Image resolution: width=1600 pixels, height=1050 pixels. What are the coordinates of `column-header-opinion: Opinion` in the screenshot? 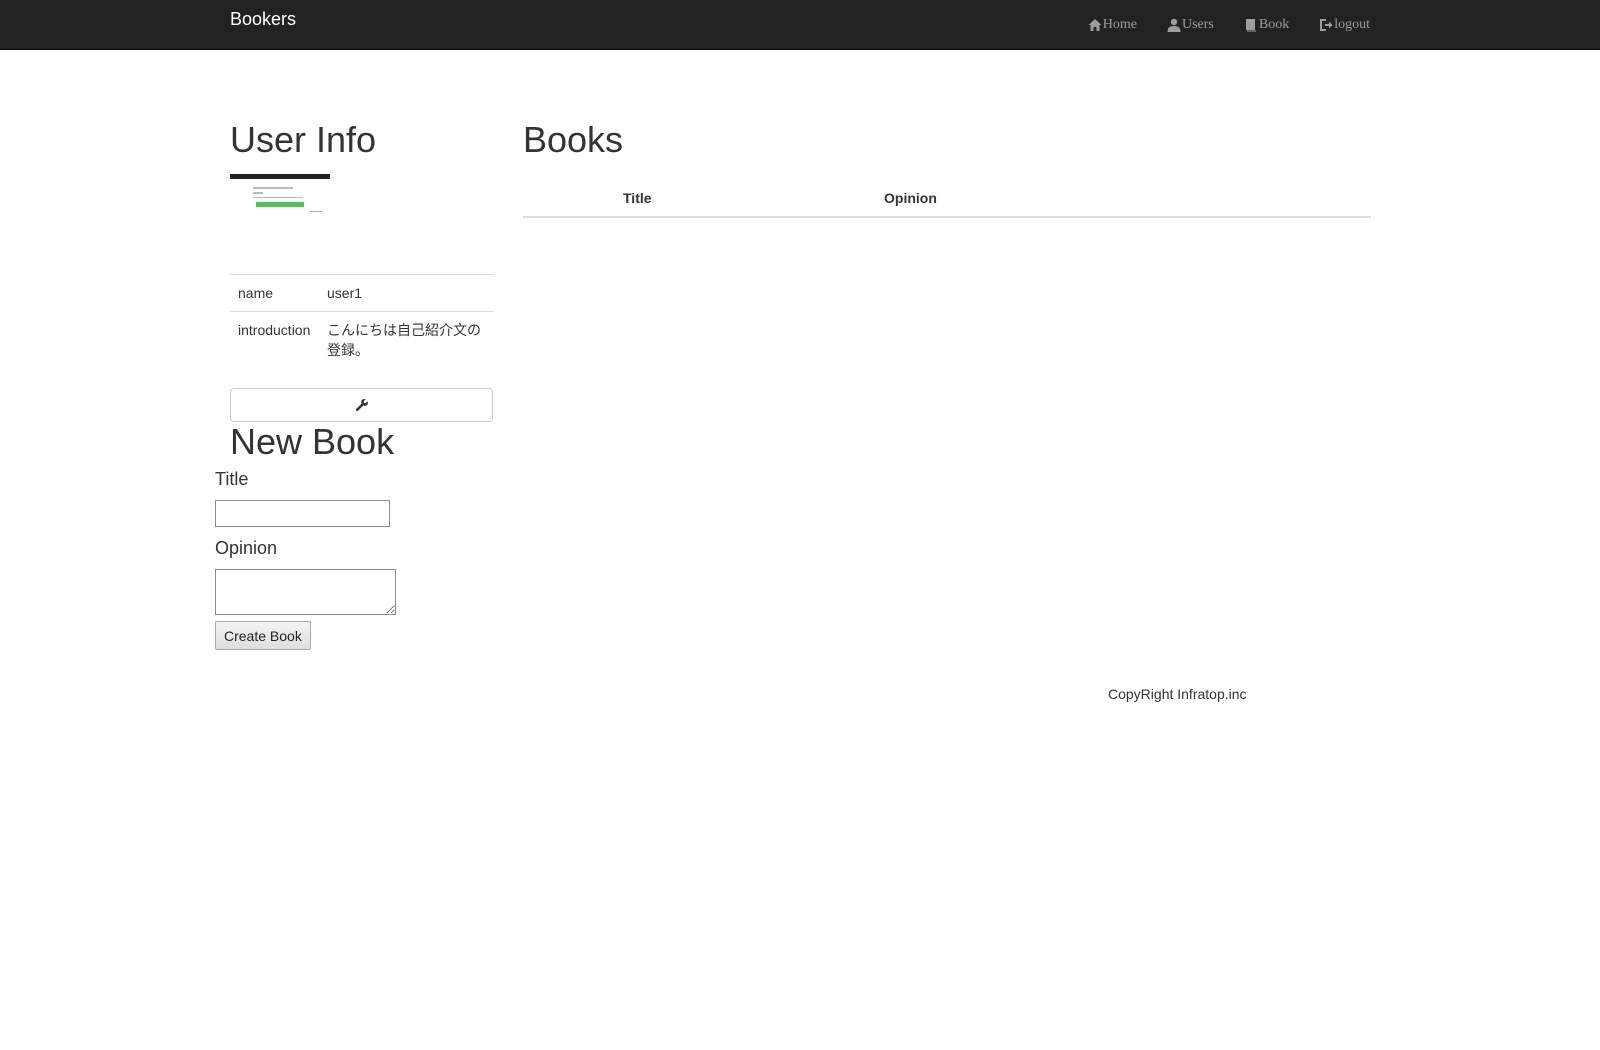 It's located at (1127, 199).